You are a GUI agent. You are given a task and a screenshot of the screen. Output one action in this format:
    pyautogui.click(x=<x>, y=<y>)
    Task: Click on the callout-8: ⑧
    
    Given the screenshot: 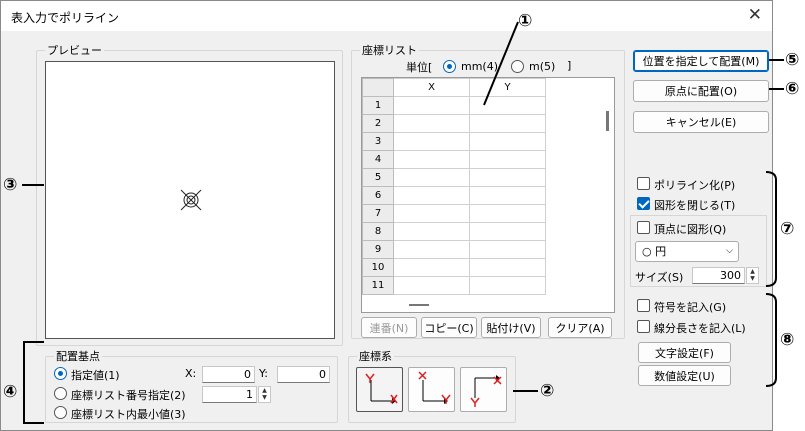 What is the action you would take?
    pyautogui.click(x=787, y=340)
    